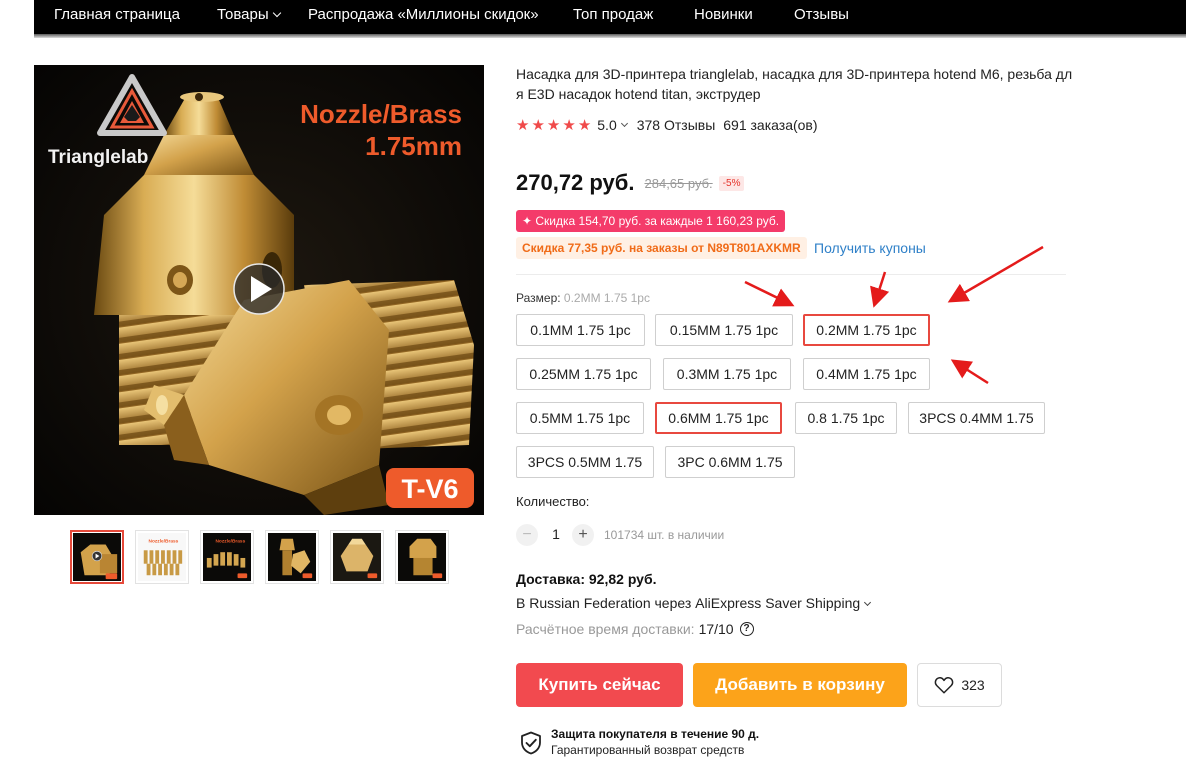 The width and height of the screenshot is (1186, 765). I want to click on buy-now-button: Купить сейчас, so click(599, 685).